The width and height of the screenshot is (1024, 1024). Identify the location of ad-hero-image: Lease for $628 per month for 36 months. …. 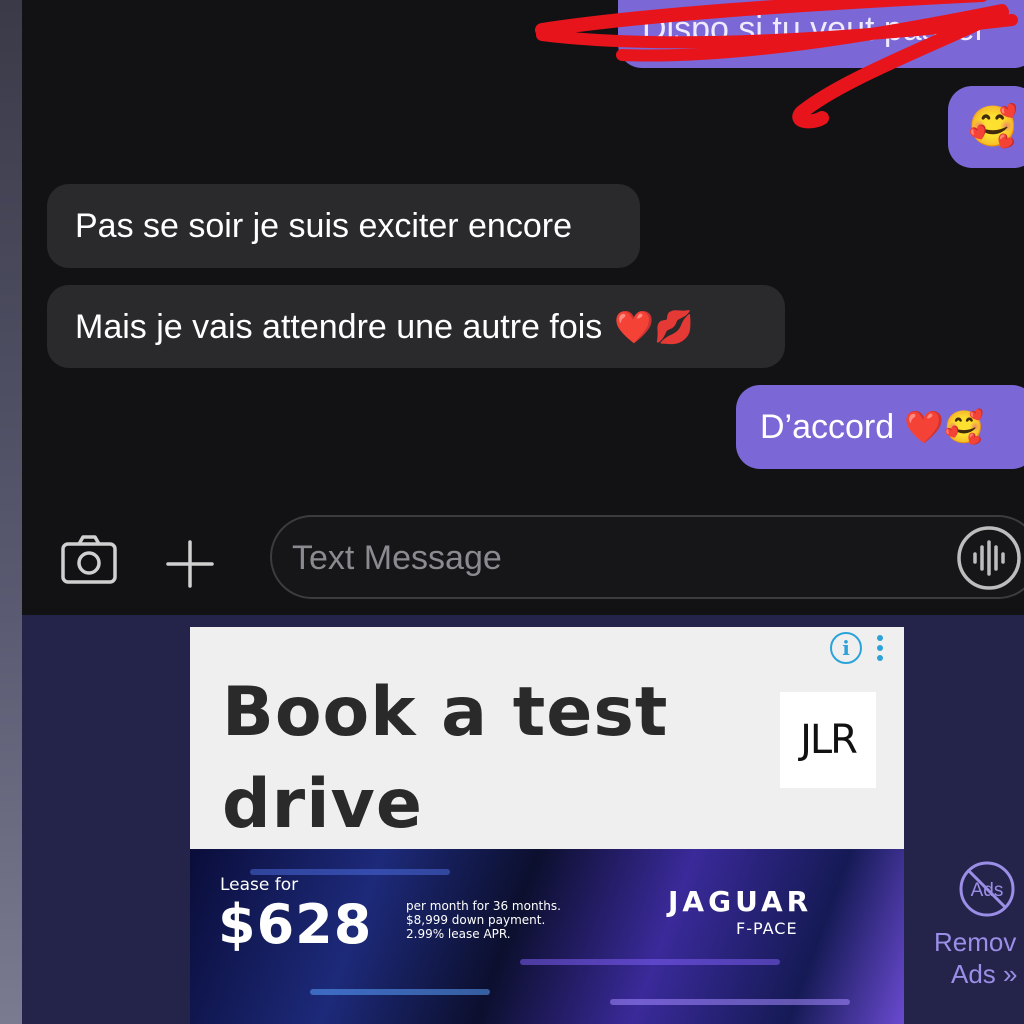
(547, 936).